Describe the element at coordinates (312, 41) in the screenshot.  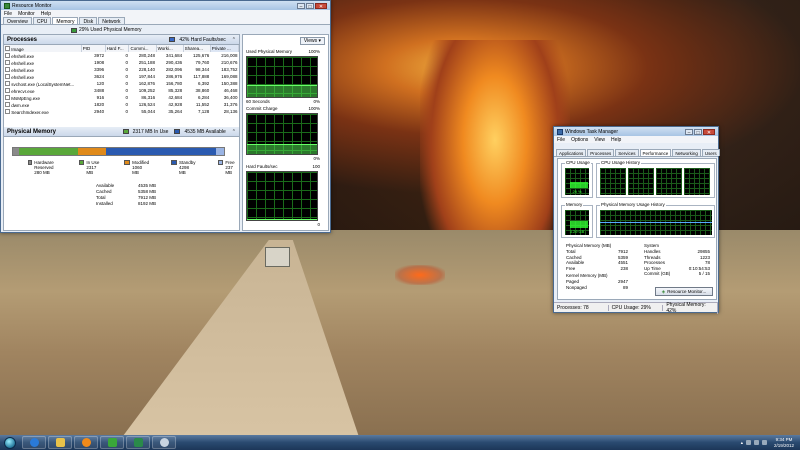
I see `views-dropdown: Views ▾` at that location.